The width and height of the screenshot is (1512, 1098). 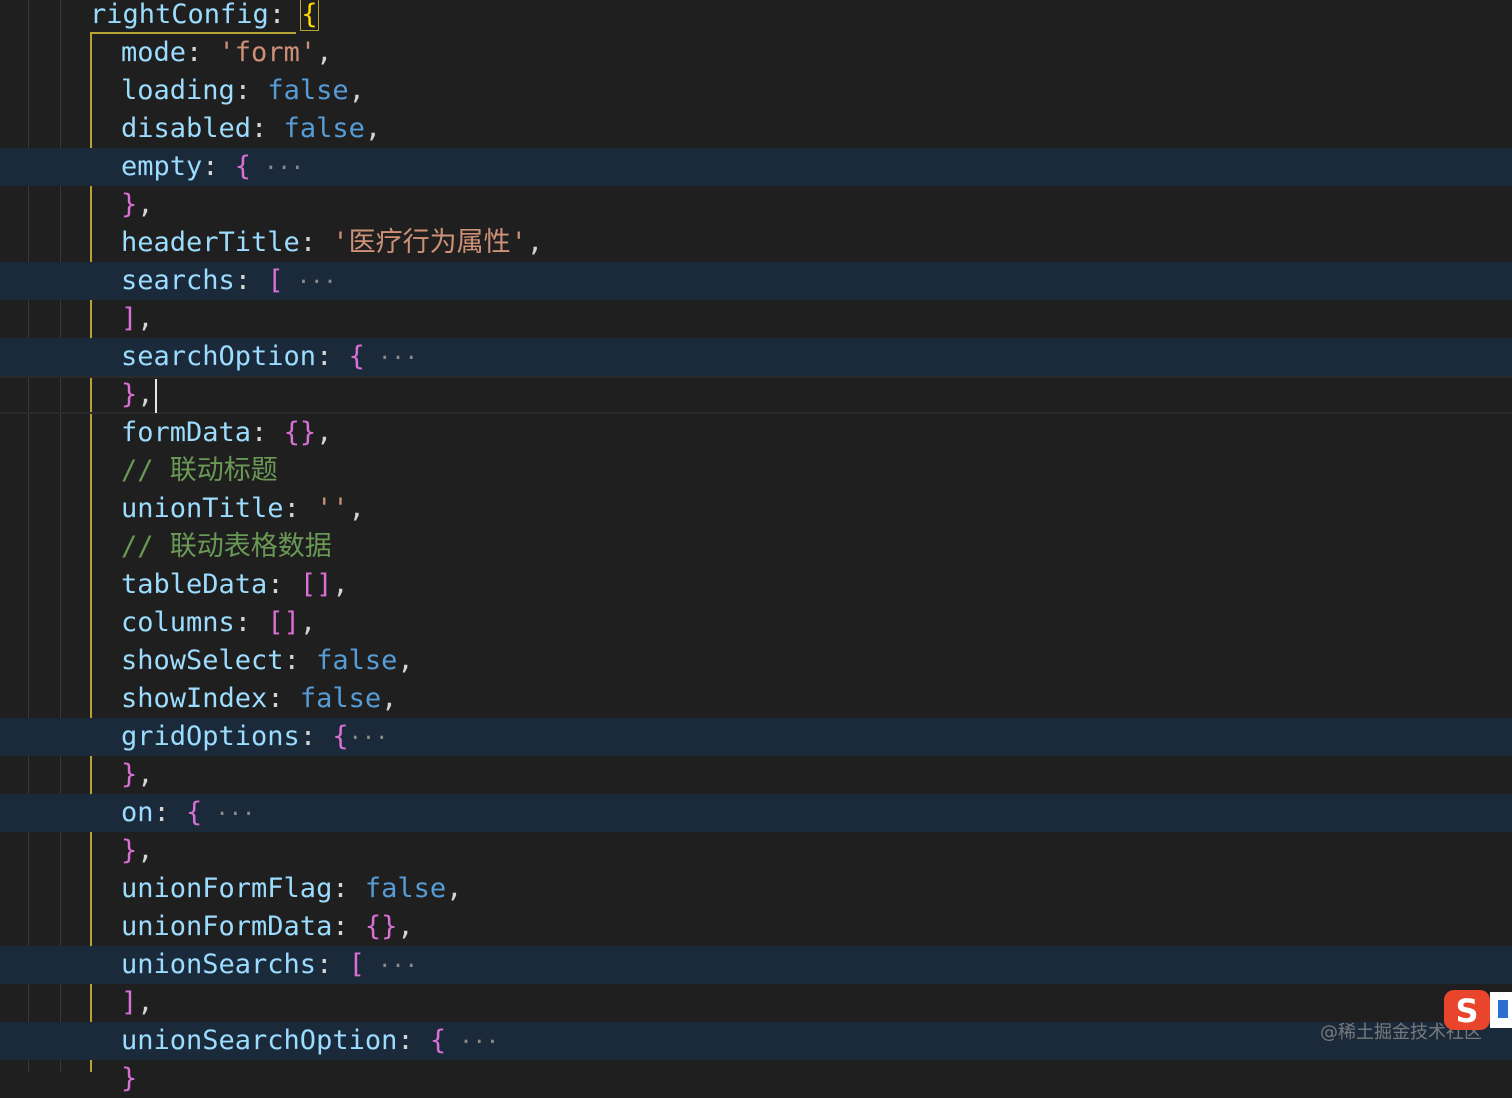 What do you see at coordinates (756, 357) in the screenshot?
I see `code-line: searchOption: { ···` at bounding box center [756, 357].